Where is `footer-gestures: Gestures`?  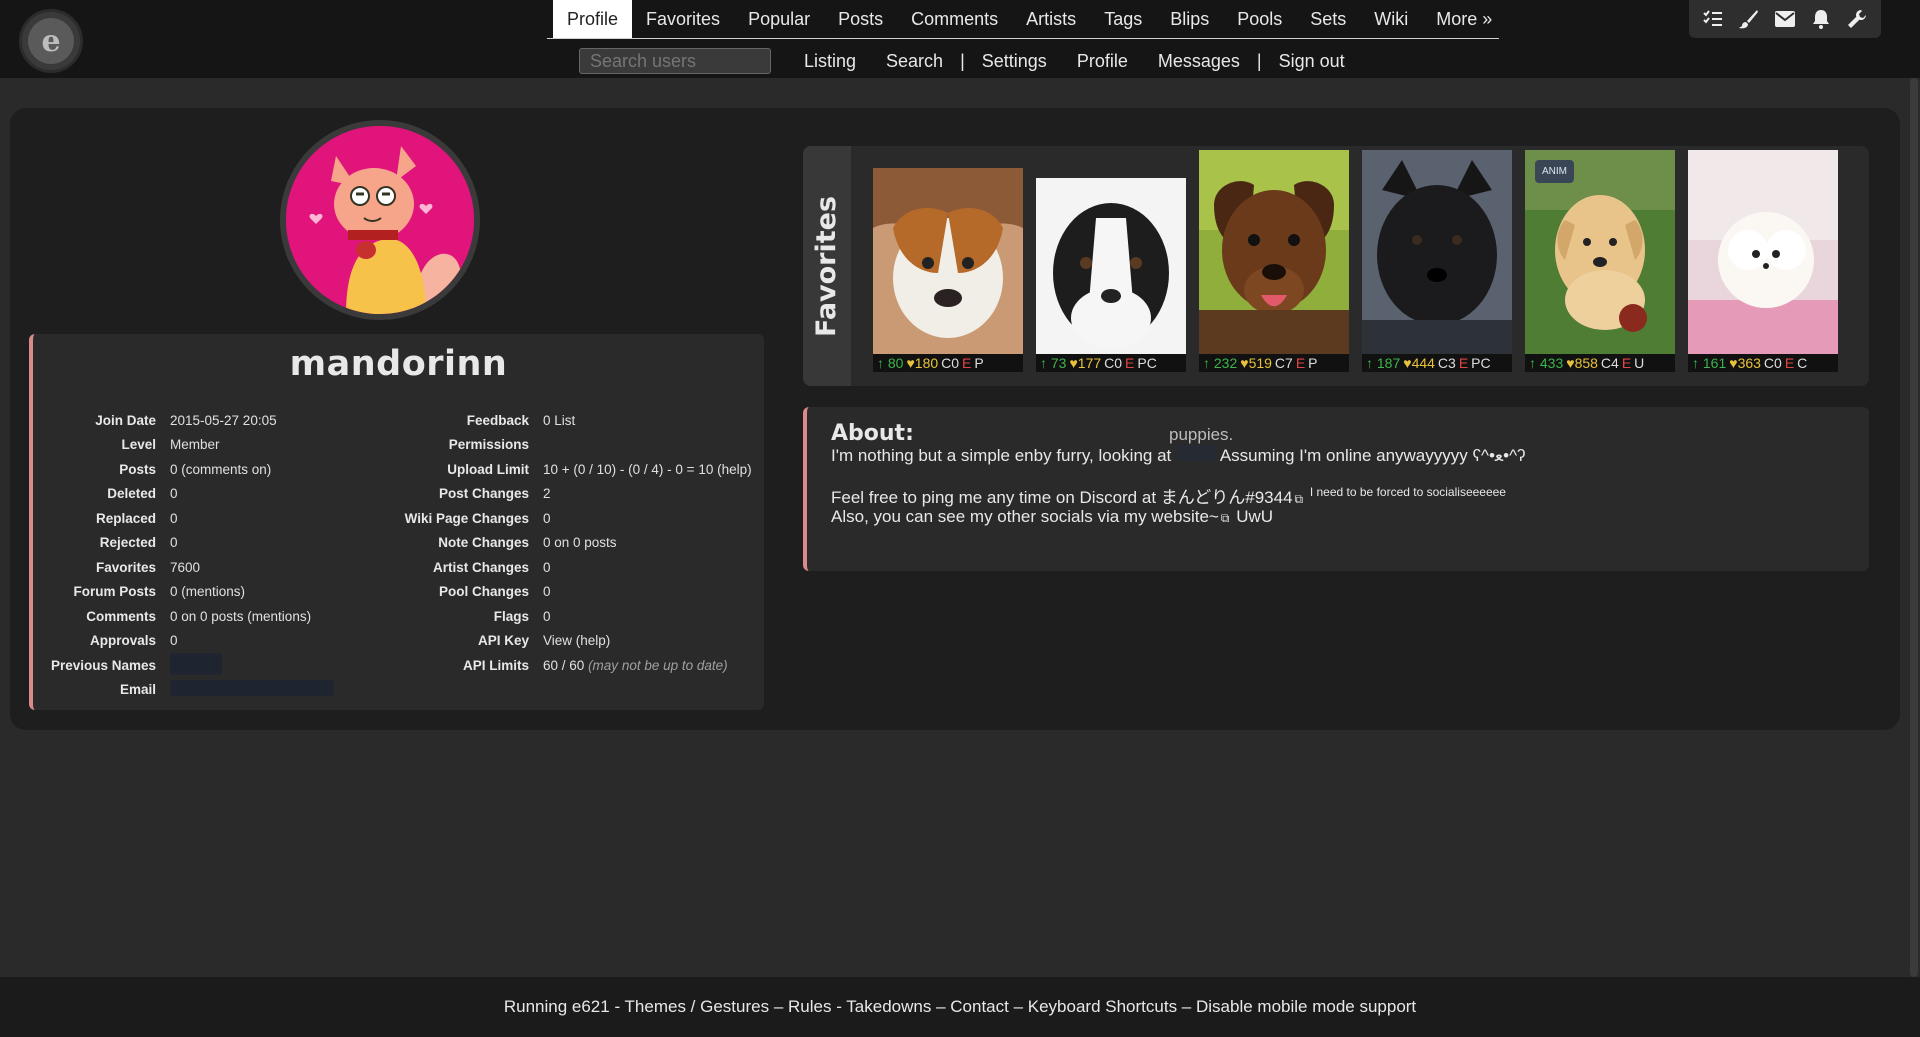
footer-gestures: Gestures is located at coordinates (734, 1006).